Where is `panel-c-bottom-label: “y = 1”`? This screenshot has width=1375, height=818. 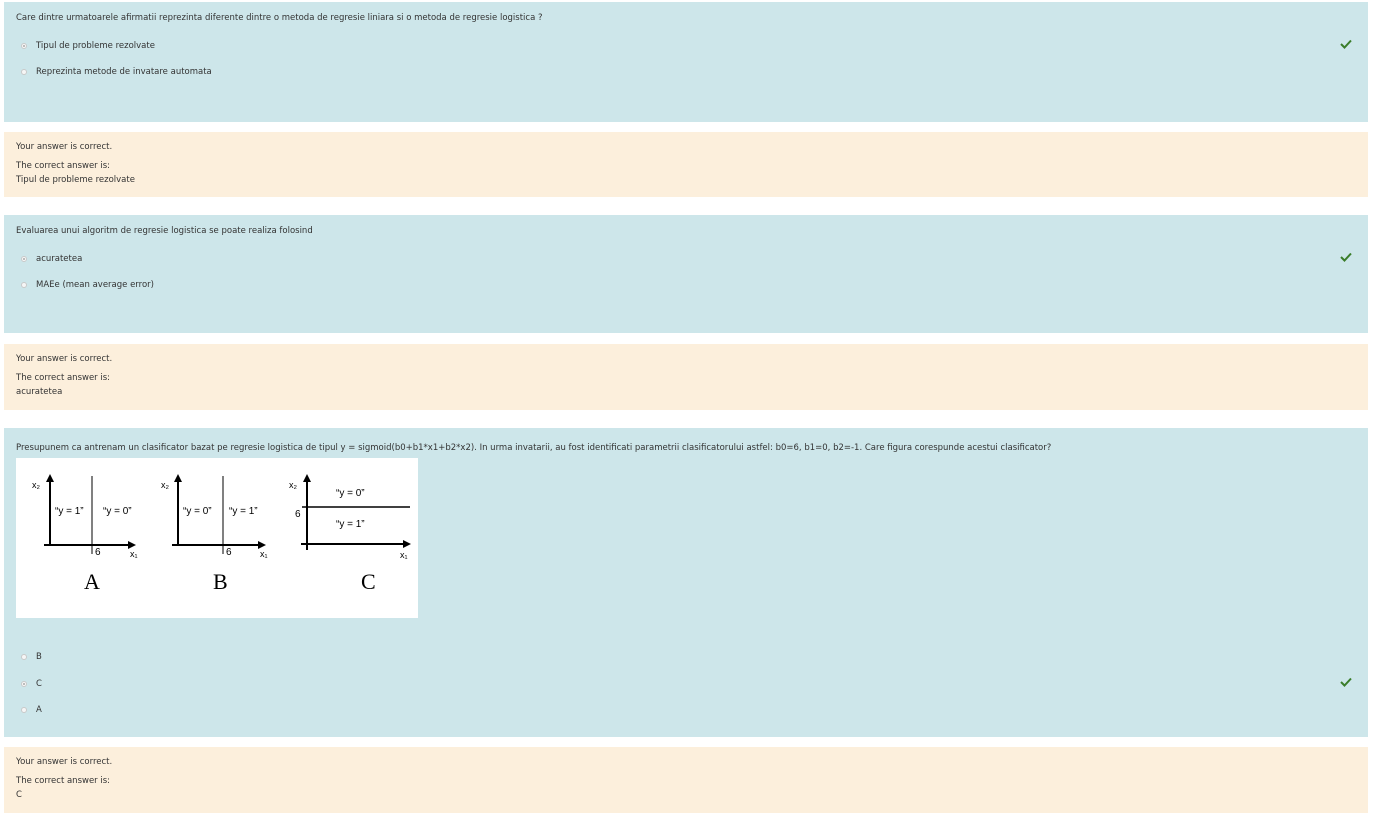
panel-c-bottom-label: “y = 1” is located at coordinates (350, 524).